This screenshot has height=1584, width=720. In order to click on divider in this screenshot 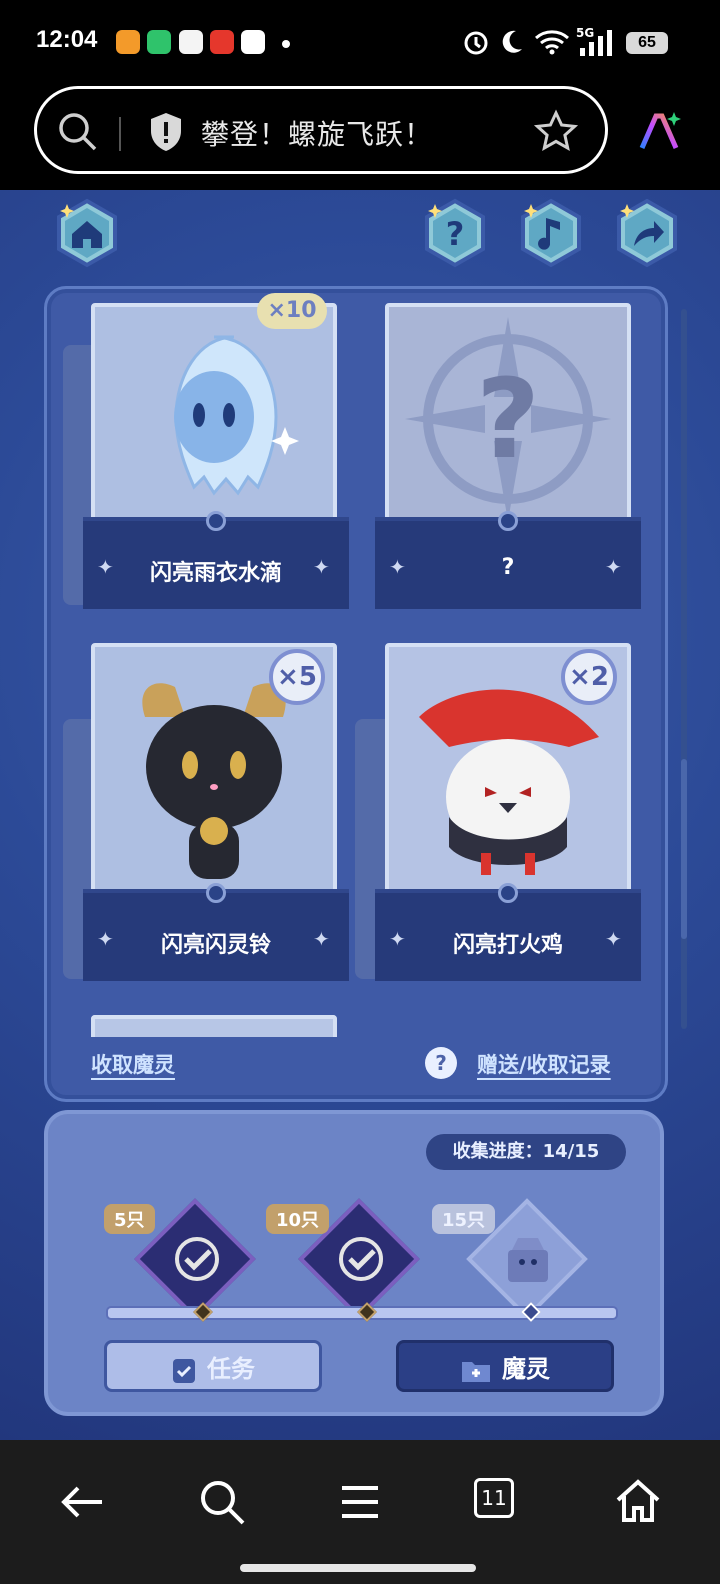, I will do `click(120, 134)`.